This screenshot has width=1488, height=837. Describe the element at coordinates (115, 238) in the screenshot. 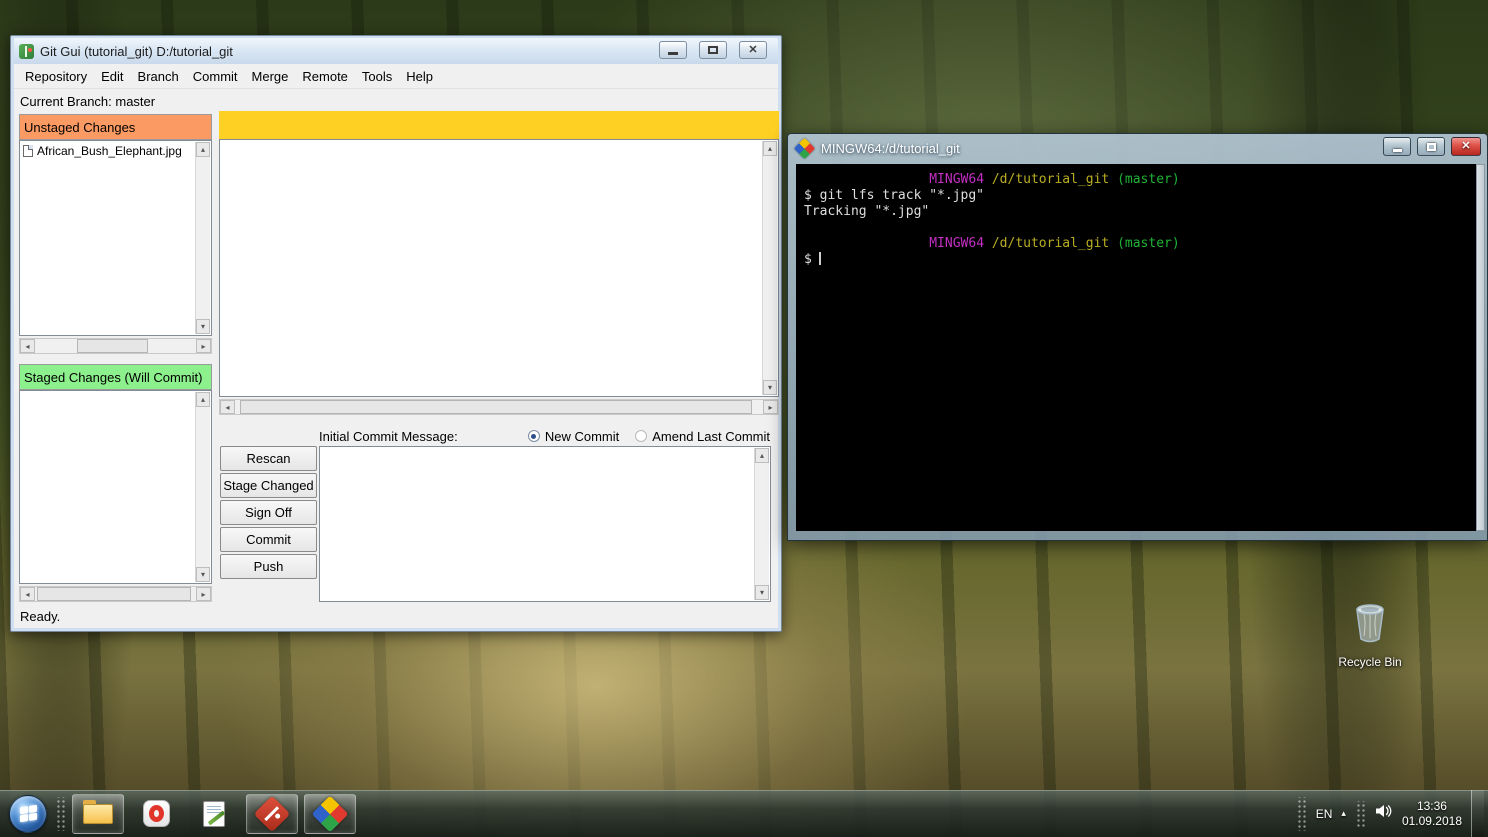

I see `unstaged-file-list: African_Bush_Elephant.jpg ▴ ▾` at that location.